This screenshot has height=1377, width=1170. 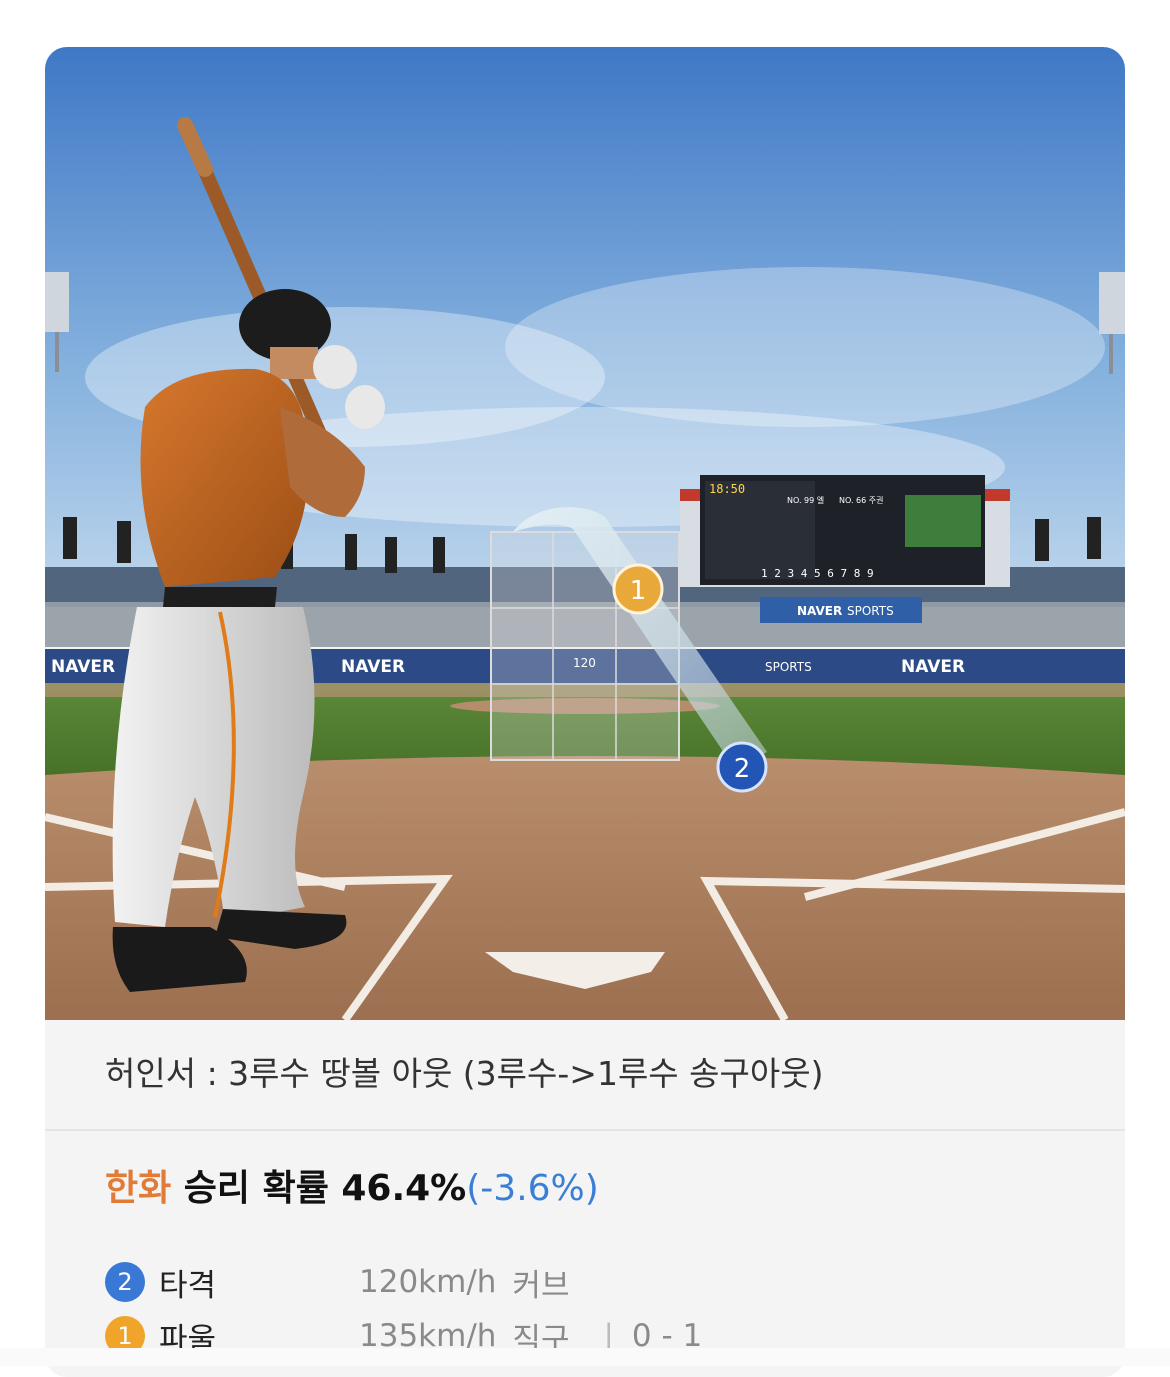 I want to click on play-description: 허인서 : 3루수 땅볼 아웃 (3루수->1루수 송구아웃), so click(x=464, y=1073).